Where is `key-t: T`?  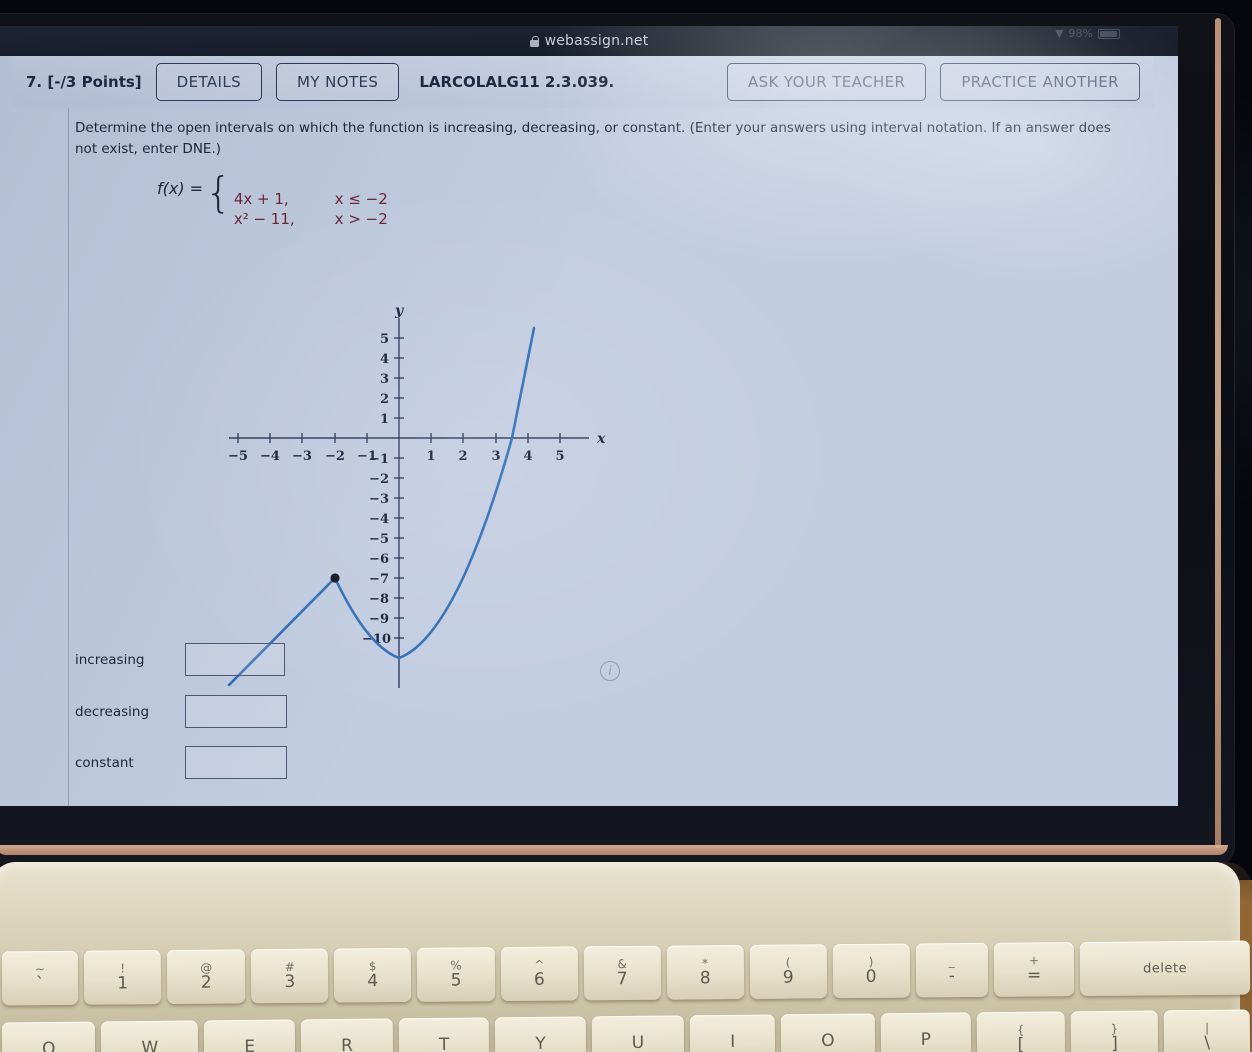 key-t: T is located at coordinates (444, 1034).